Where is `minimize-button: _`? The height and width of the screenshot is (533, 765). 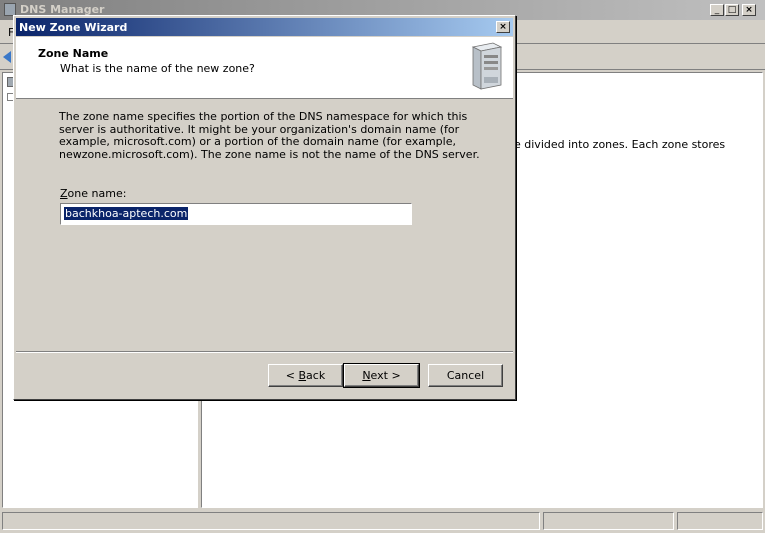
minimize-button: _ is located at coordinates (717, 10).